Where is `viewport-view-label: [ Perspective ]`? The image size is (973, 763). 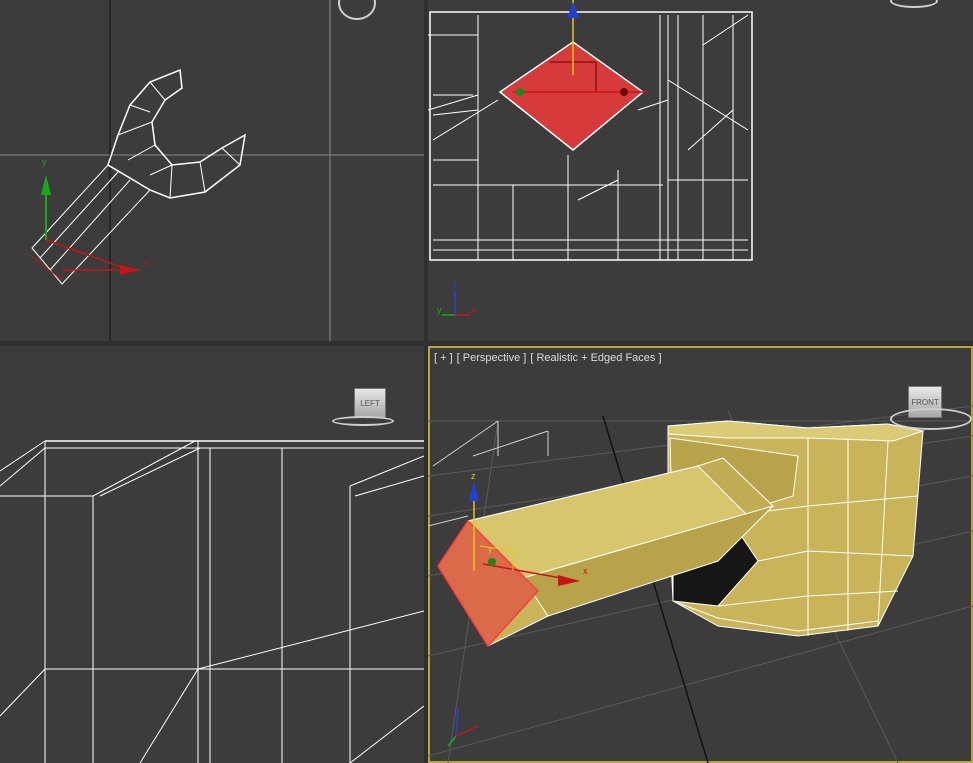
viewport-view-label: [ Perspective ] is located at coordinates (492, 358).